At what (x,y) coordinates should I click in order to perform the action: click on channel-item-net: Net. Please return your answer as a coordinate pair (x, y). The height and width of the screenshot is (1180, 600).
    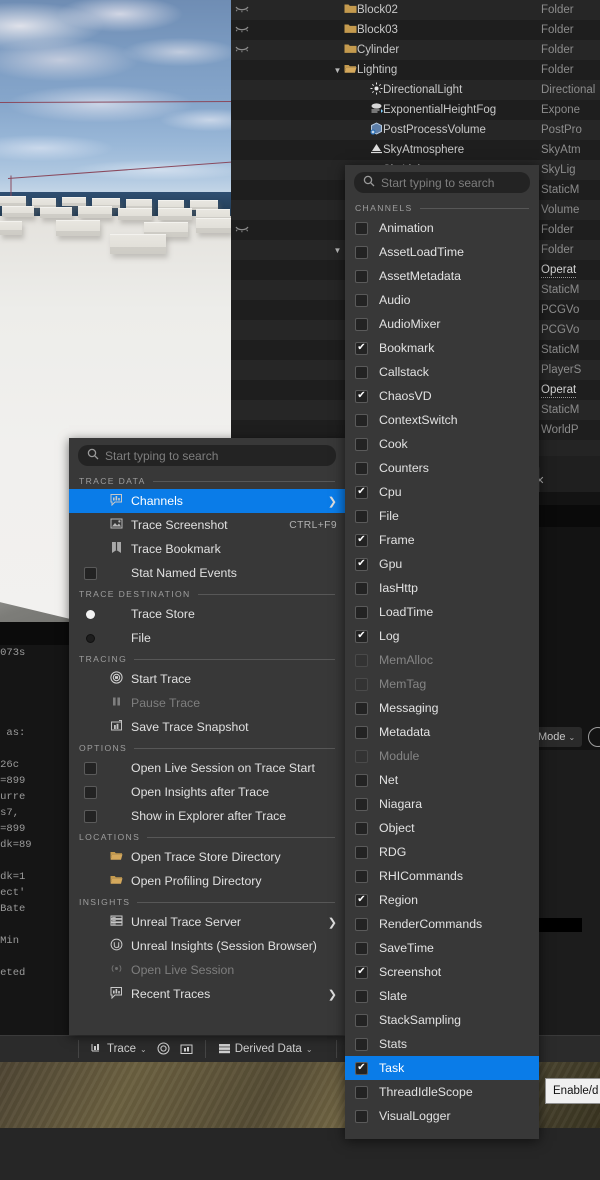
    Looking at the image, I should click on (442, 780).